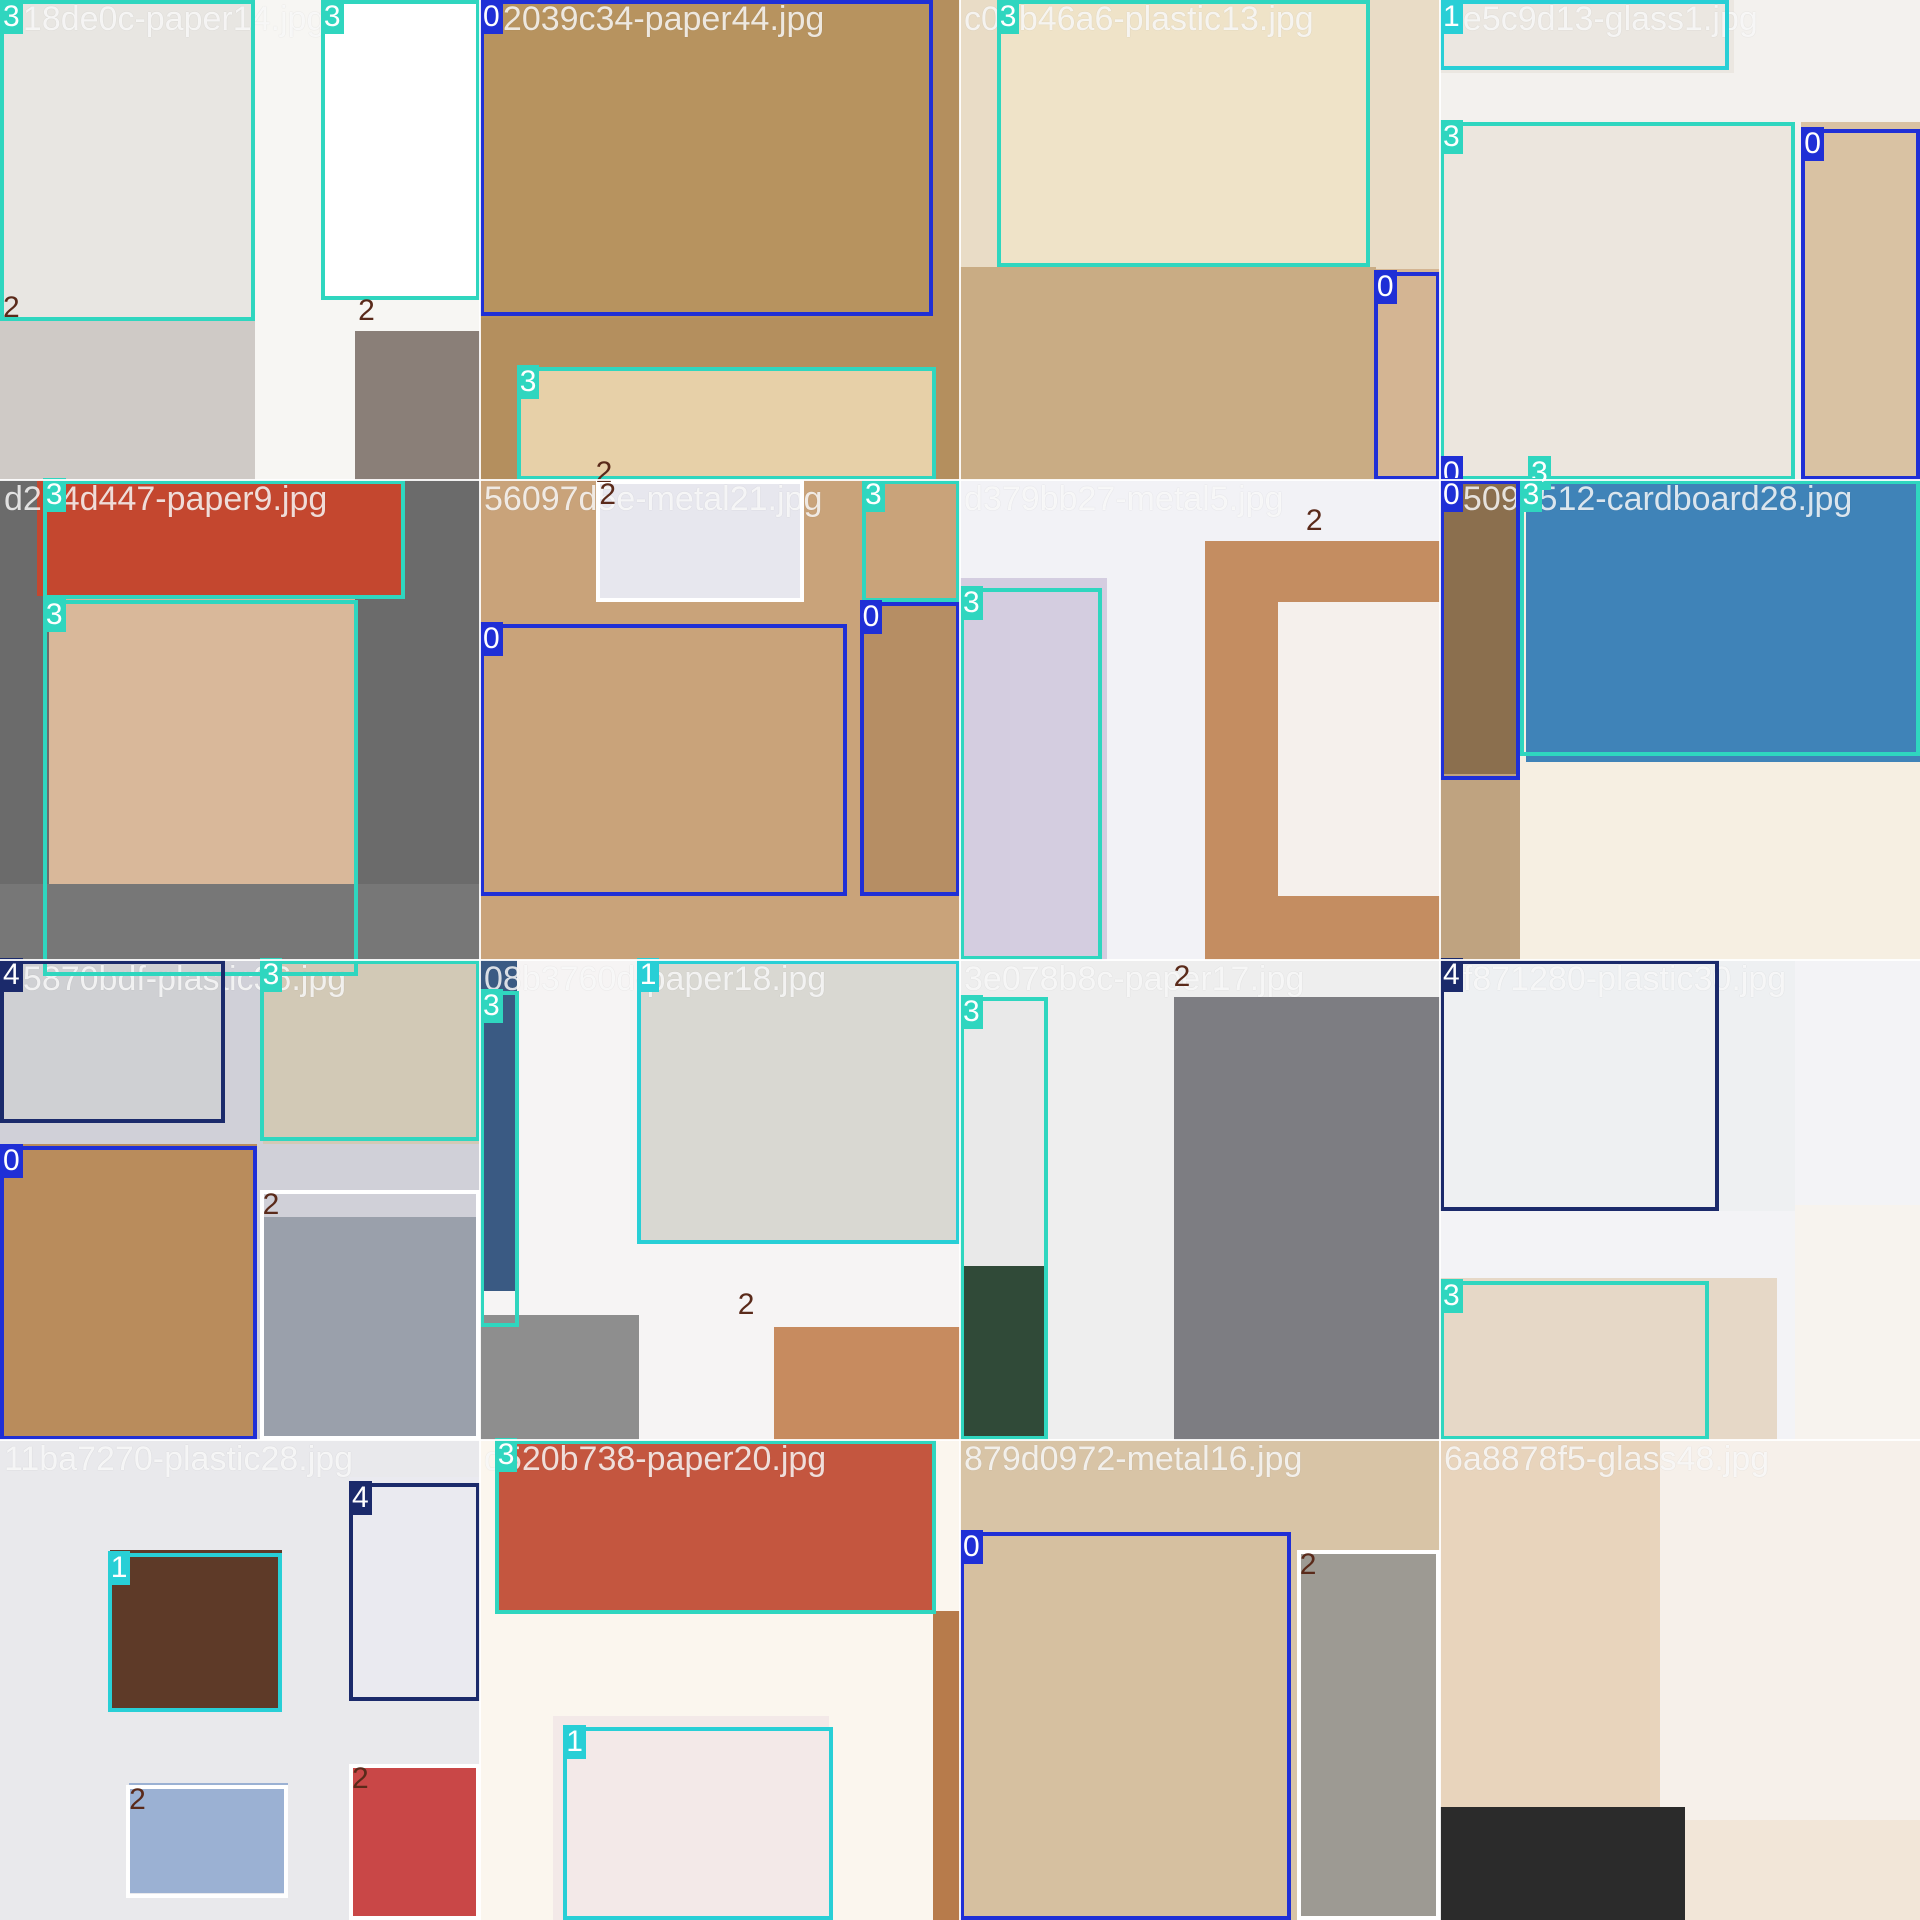 This screenshot has height=1920, width=1920. I want to click on tile-filename: 6a8878f5-glass48.jpg, so click(1607, 1459).